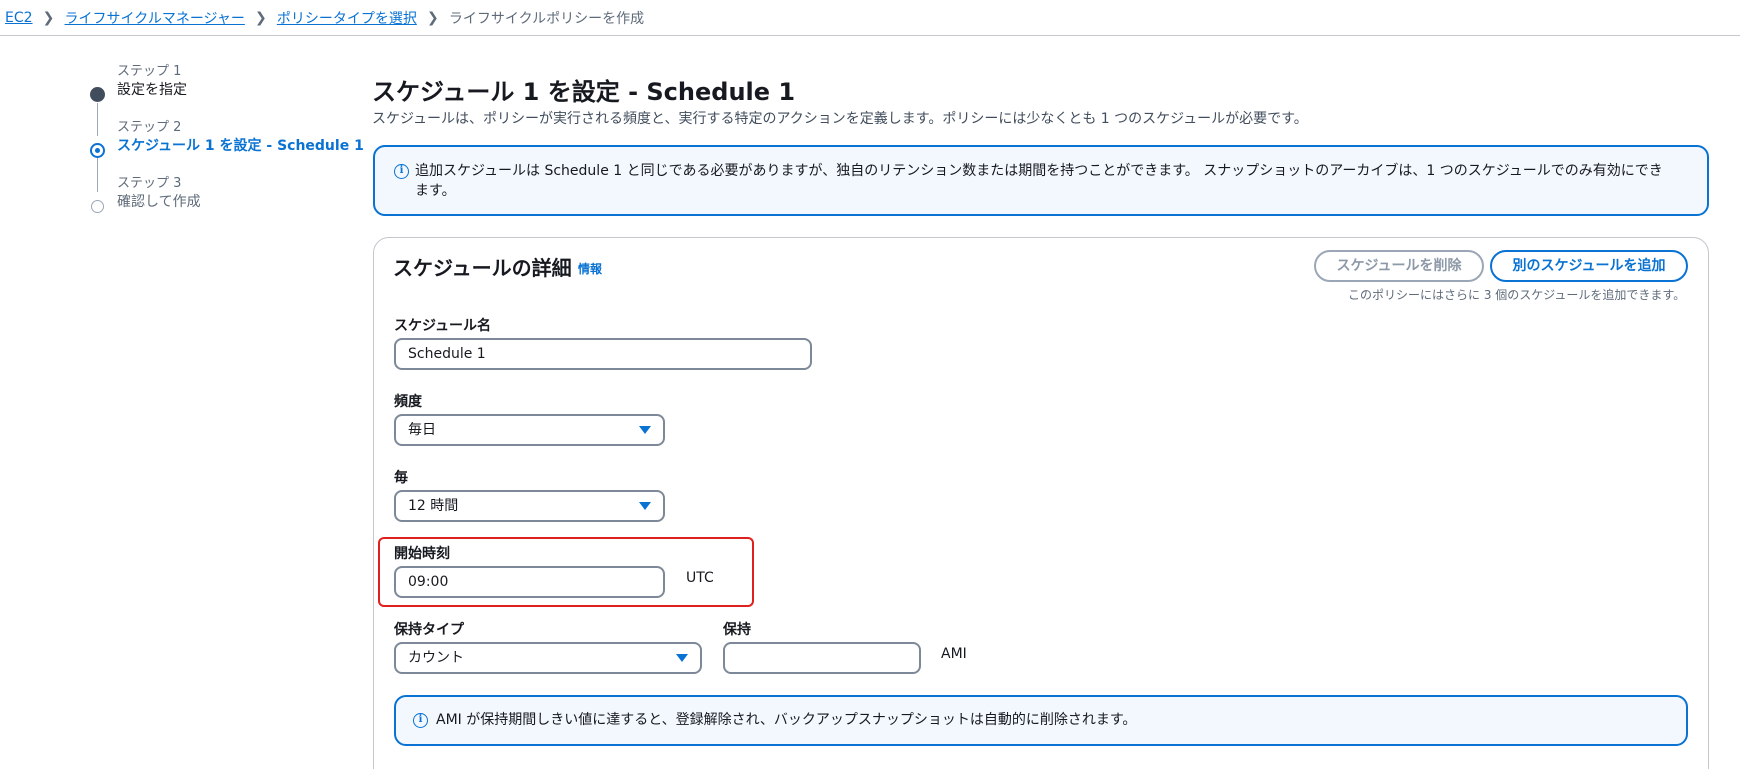 The height and width of the screenshot is (769, 1740). Describe the element at coordinates (482, 268) in the screenshot. I see `schedule-details-title: スケジュールの詳細` at that location.